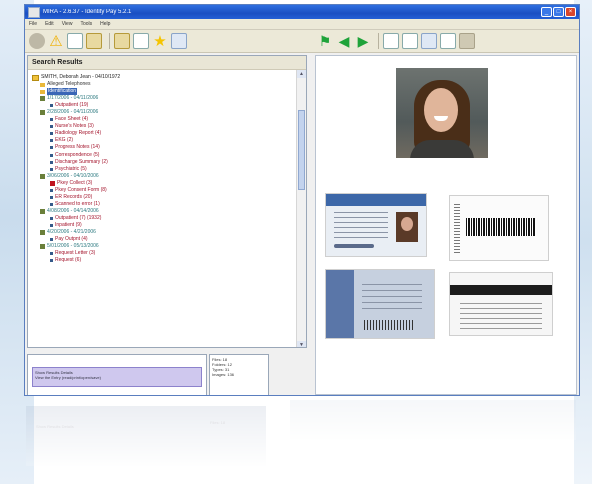 This screenshot has width=592, height=484. I want to click on tree-item: EKG (2), so click(163, 140).